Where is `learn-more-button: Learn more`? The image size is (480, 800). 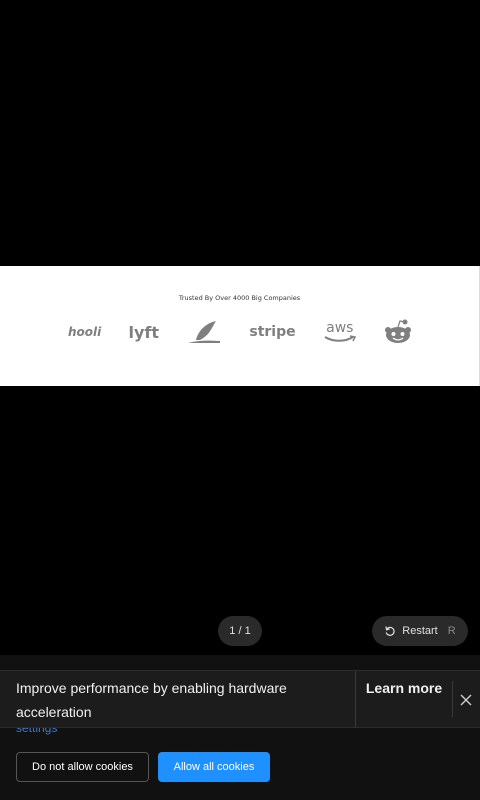 learn-more-button: Learn more is located at coordinates (404, 688).